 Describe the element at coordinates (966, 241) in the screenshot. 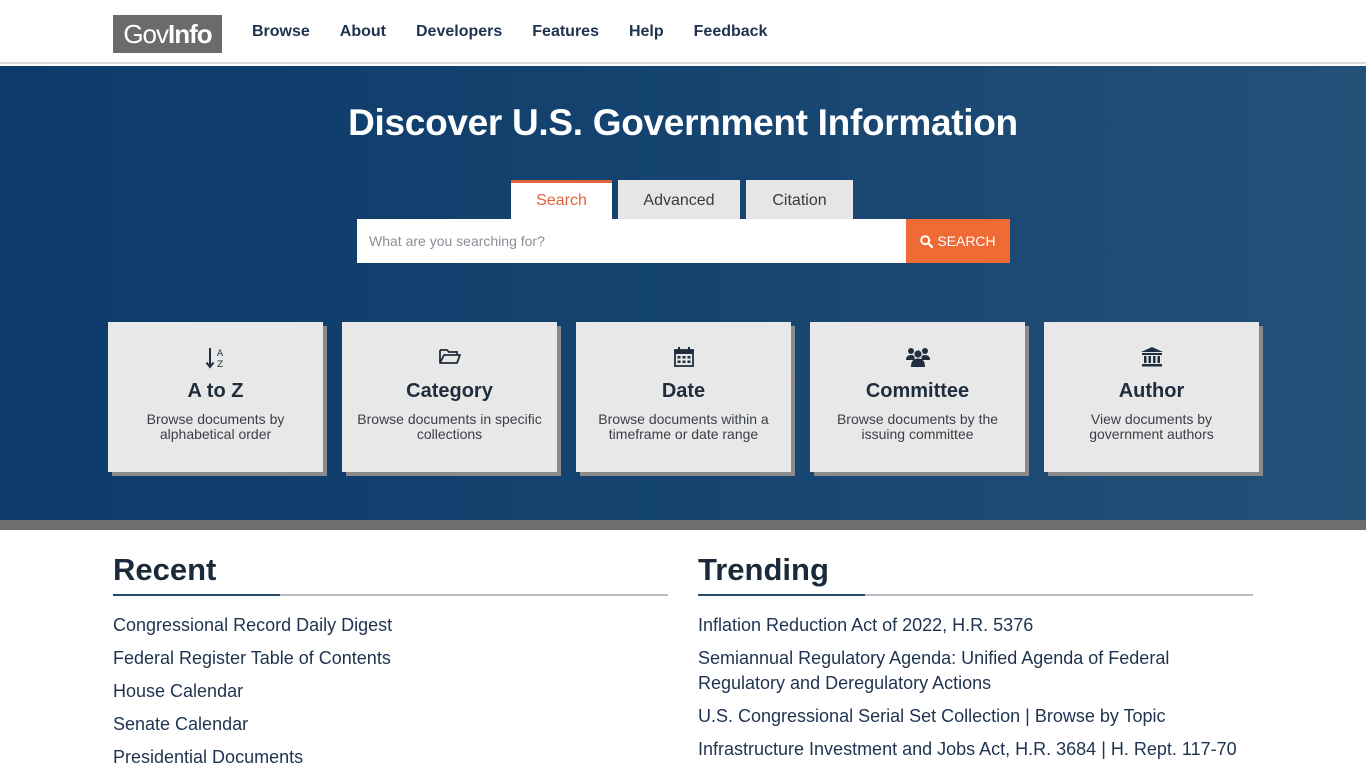

I see `search-button-label: SEARCH` at that location.